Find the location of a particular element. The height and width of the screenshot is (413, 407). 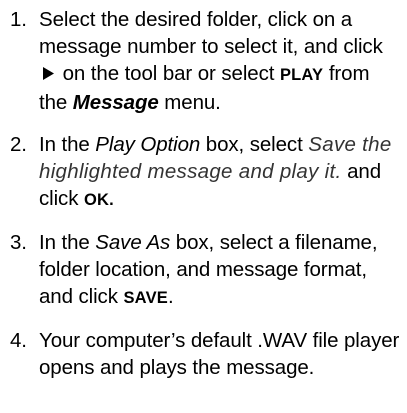

step-number: 3. is located at coordinates (18, 242).